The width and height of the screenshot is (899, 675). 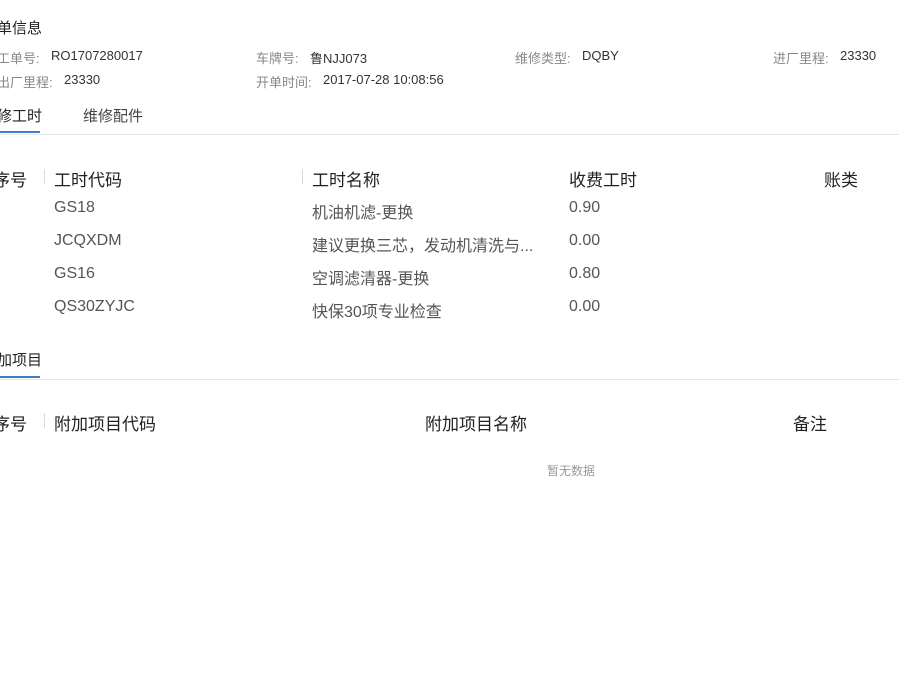 I want to click on tab-repair-parts: 维修配件, so click(x=113, y=115).